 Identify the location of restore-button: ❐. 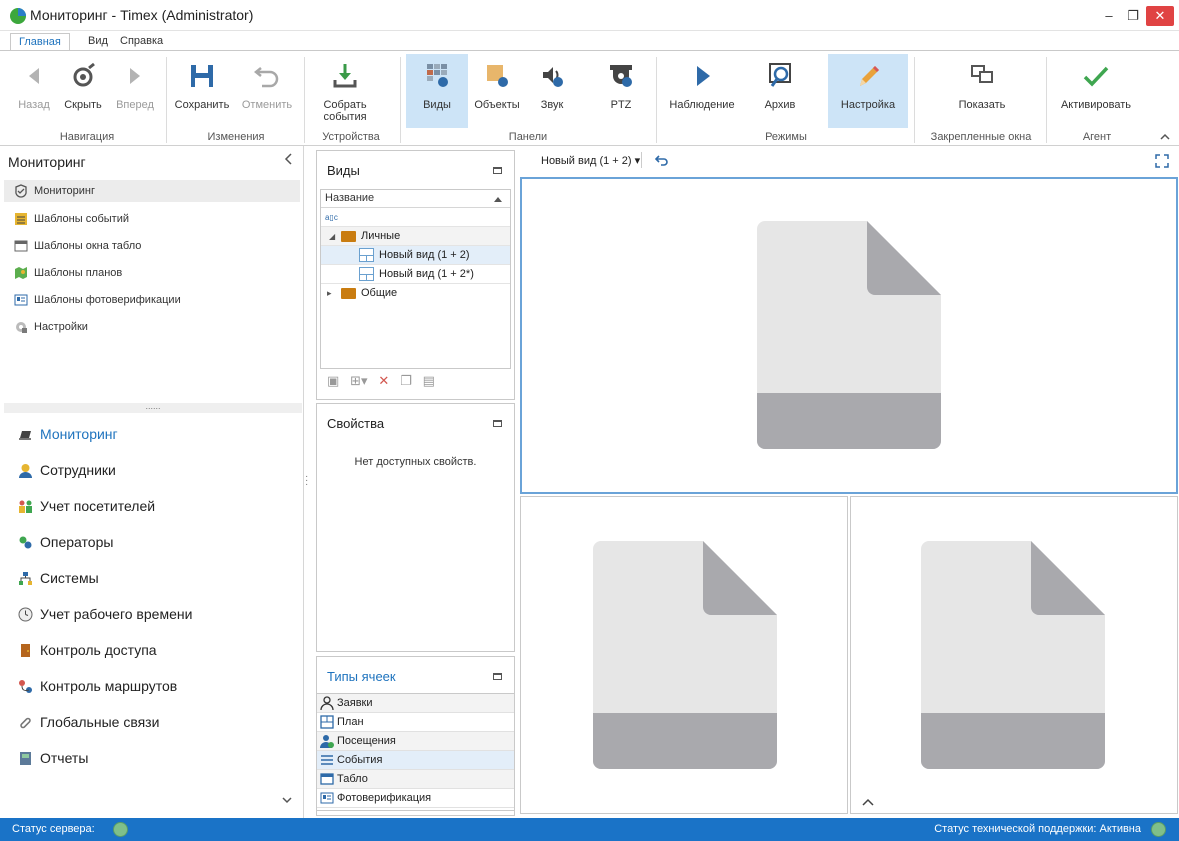
(1133, 16).